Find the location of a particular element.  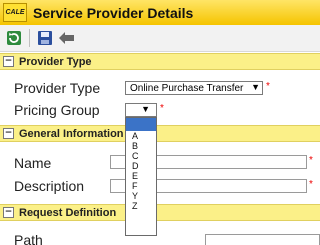

refresh-icon is located at coordinates (14, 38).